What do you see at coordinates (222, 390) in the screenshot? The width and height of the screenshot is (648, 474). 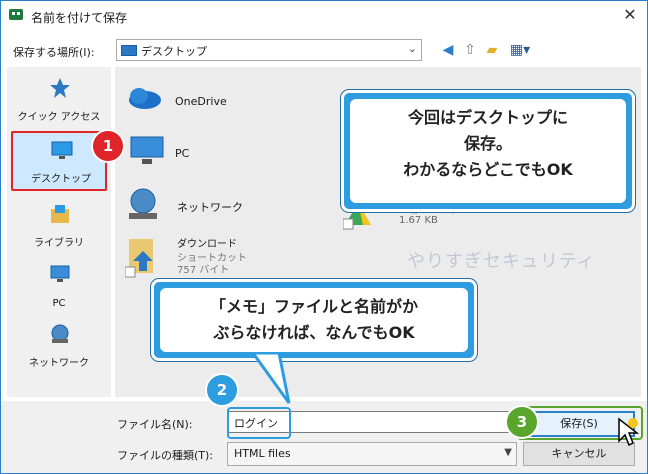 I see `step-badge: 2` at bounding box center [222, 390].